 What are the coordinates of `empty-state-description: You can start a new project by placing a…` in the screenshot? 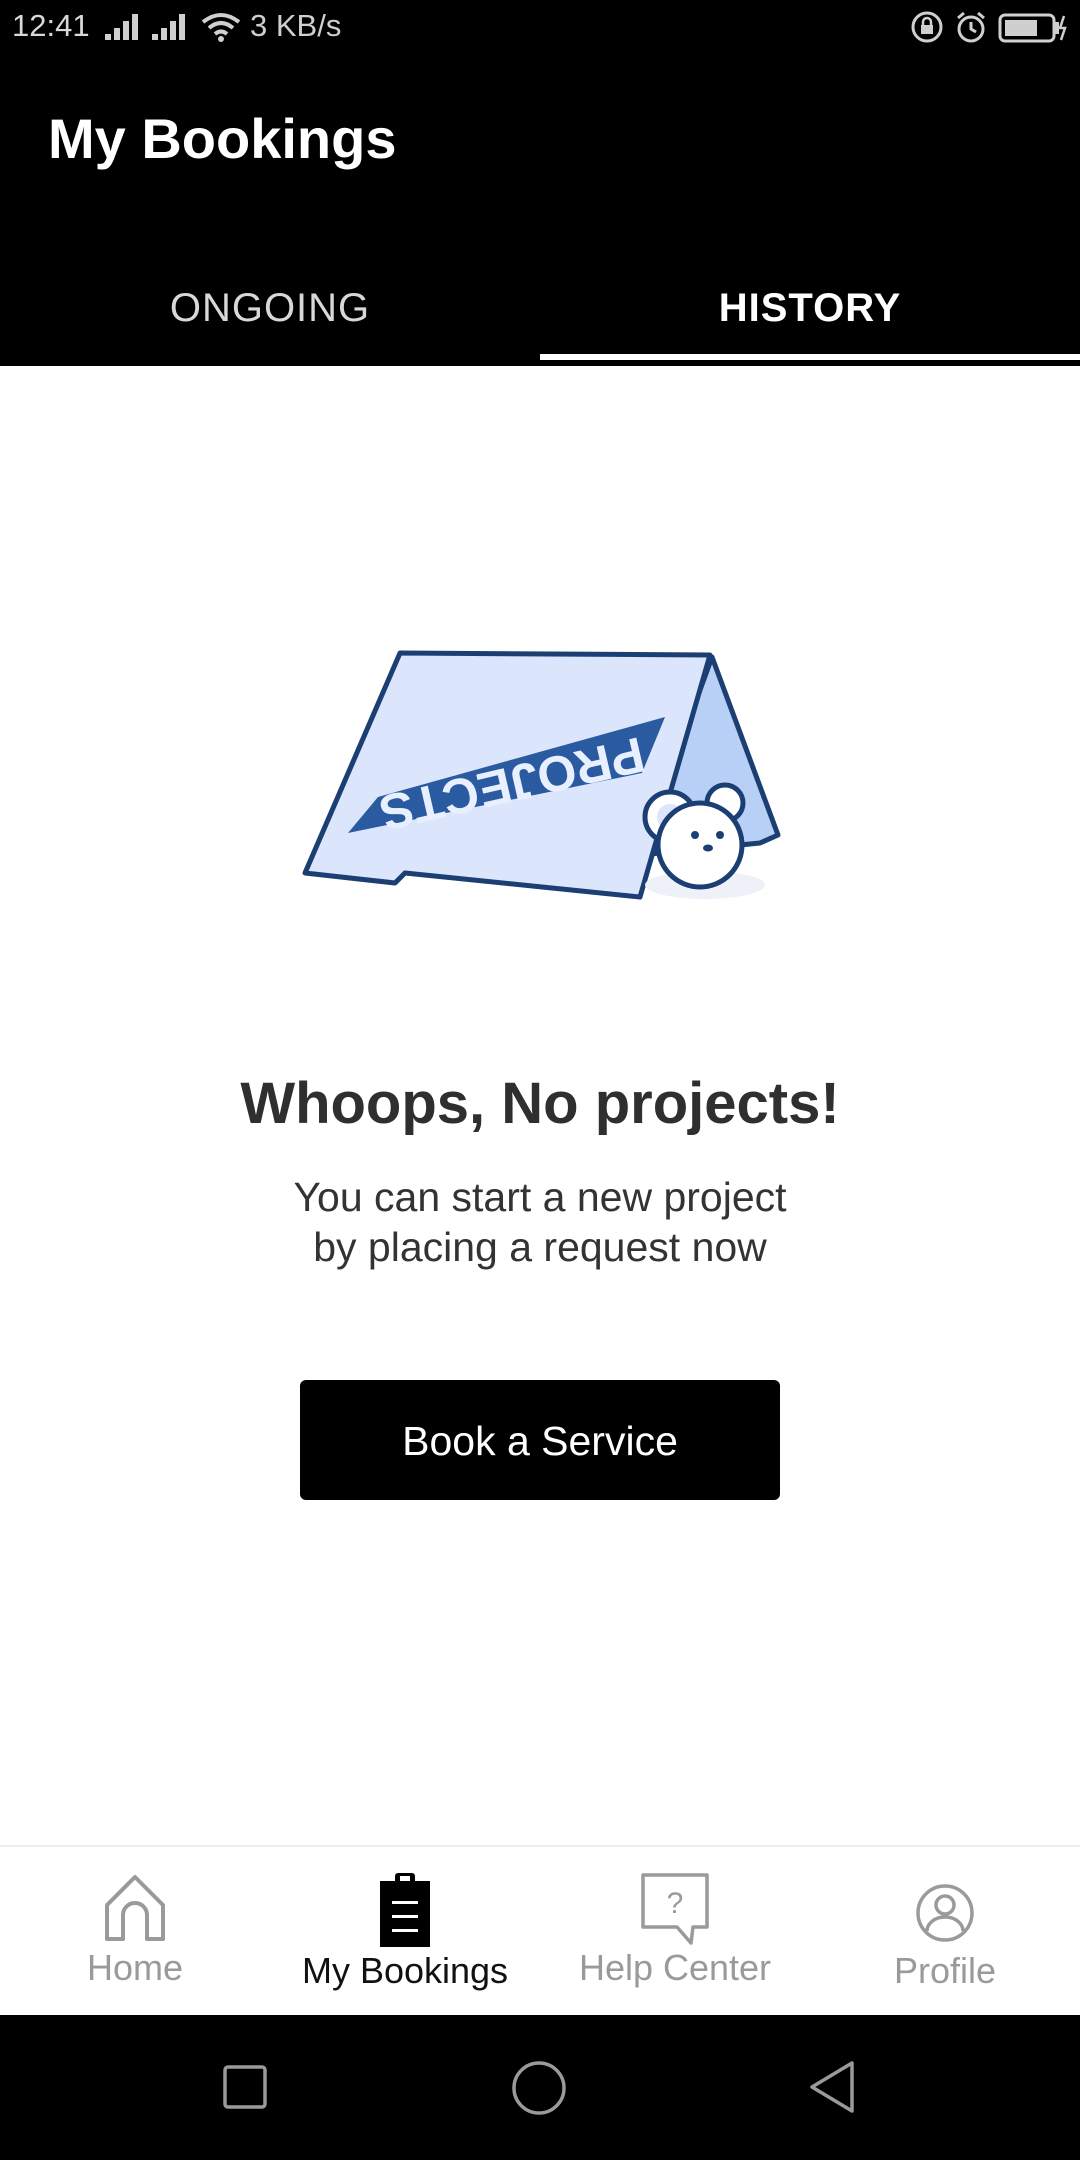 It's located at (540, 1222).